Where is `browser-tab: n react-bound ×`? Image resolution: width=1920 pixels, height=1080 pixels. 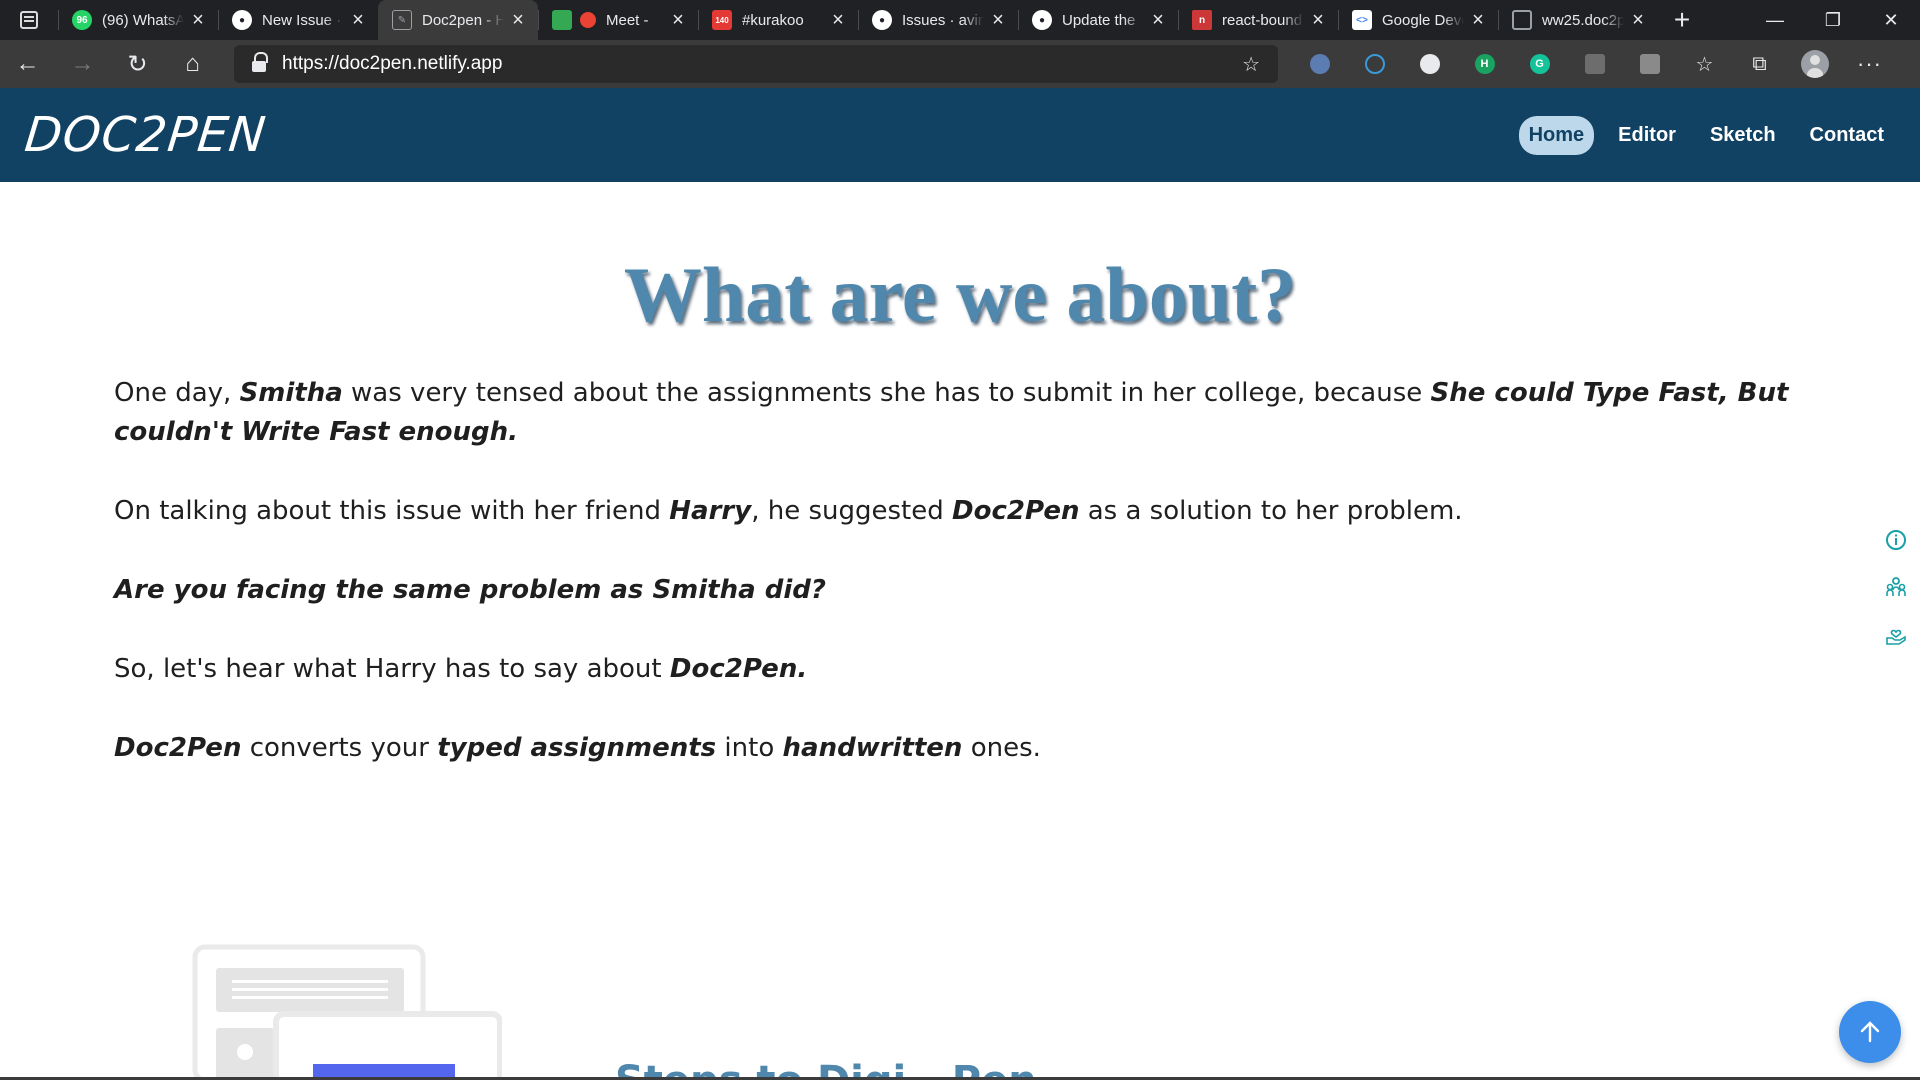 browser-tab: n react-bound × is located at coordinates (1258, 20).